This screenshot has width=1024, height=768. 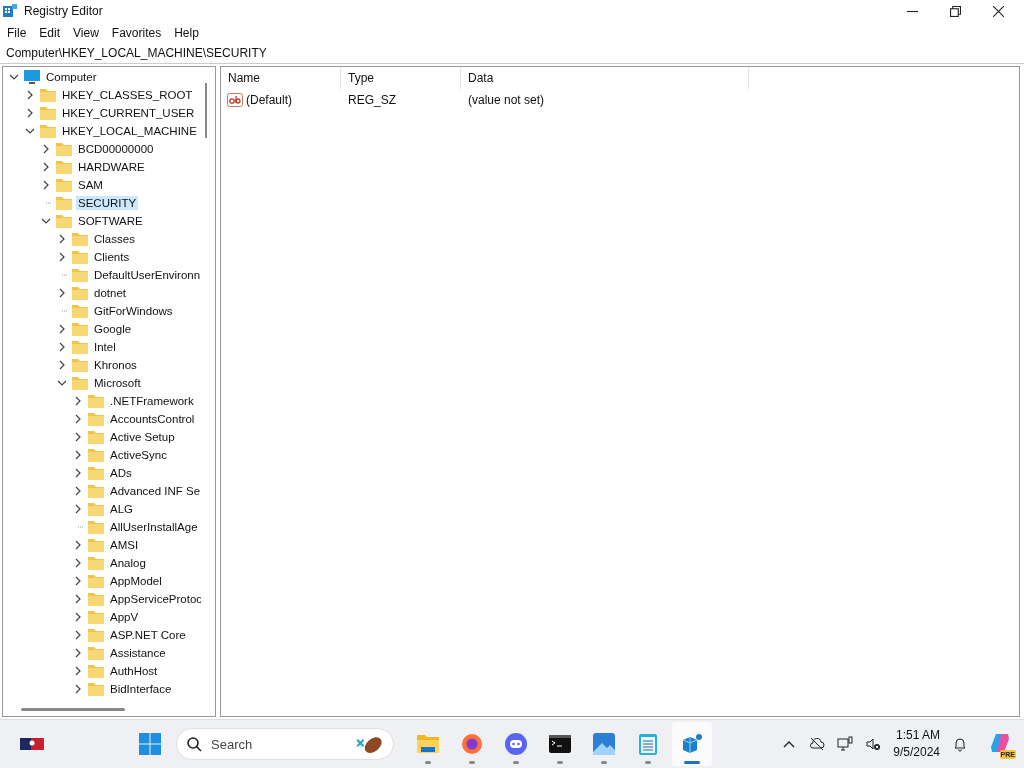 I want to click on tree-item: Microsoft, so click(x=117, y=383).